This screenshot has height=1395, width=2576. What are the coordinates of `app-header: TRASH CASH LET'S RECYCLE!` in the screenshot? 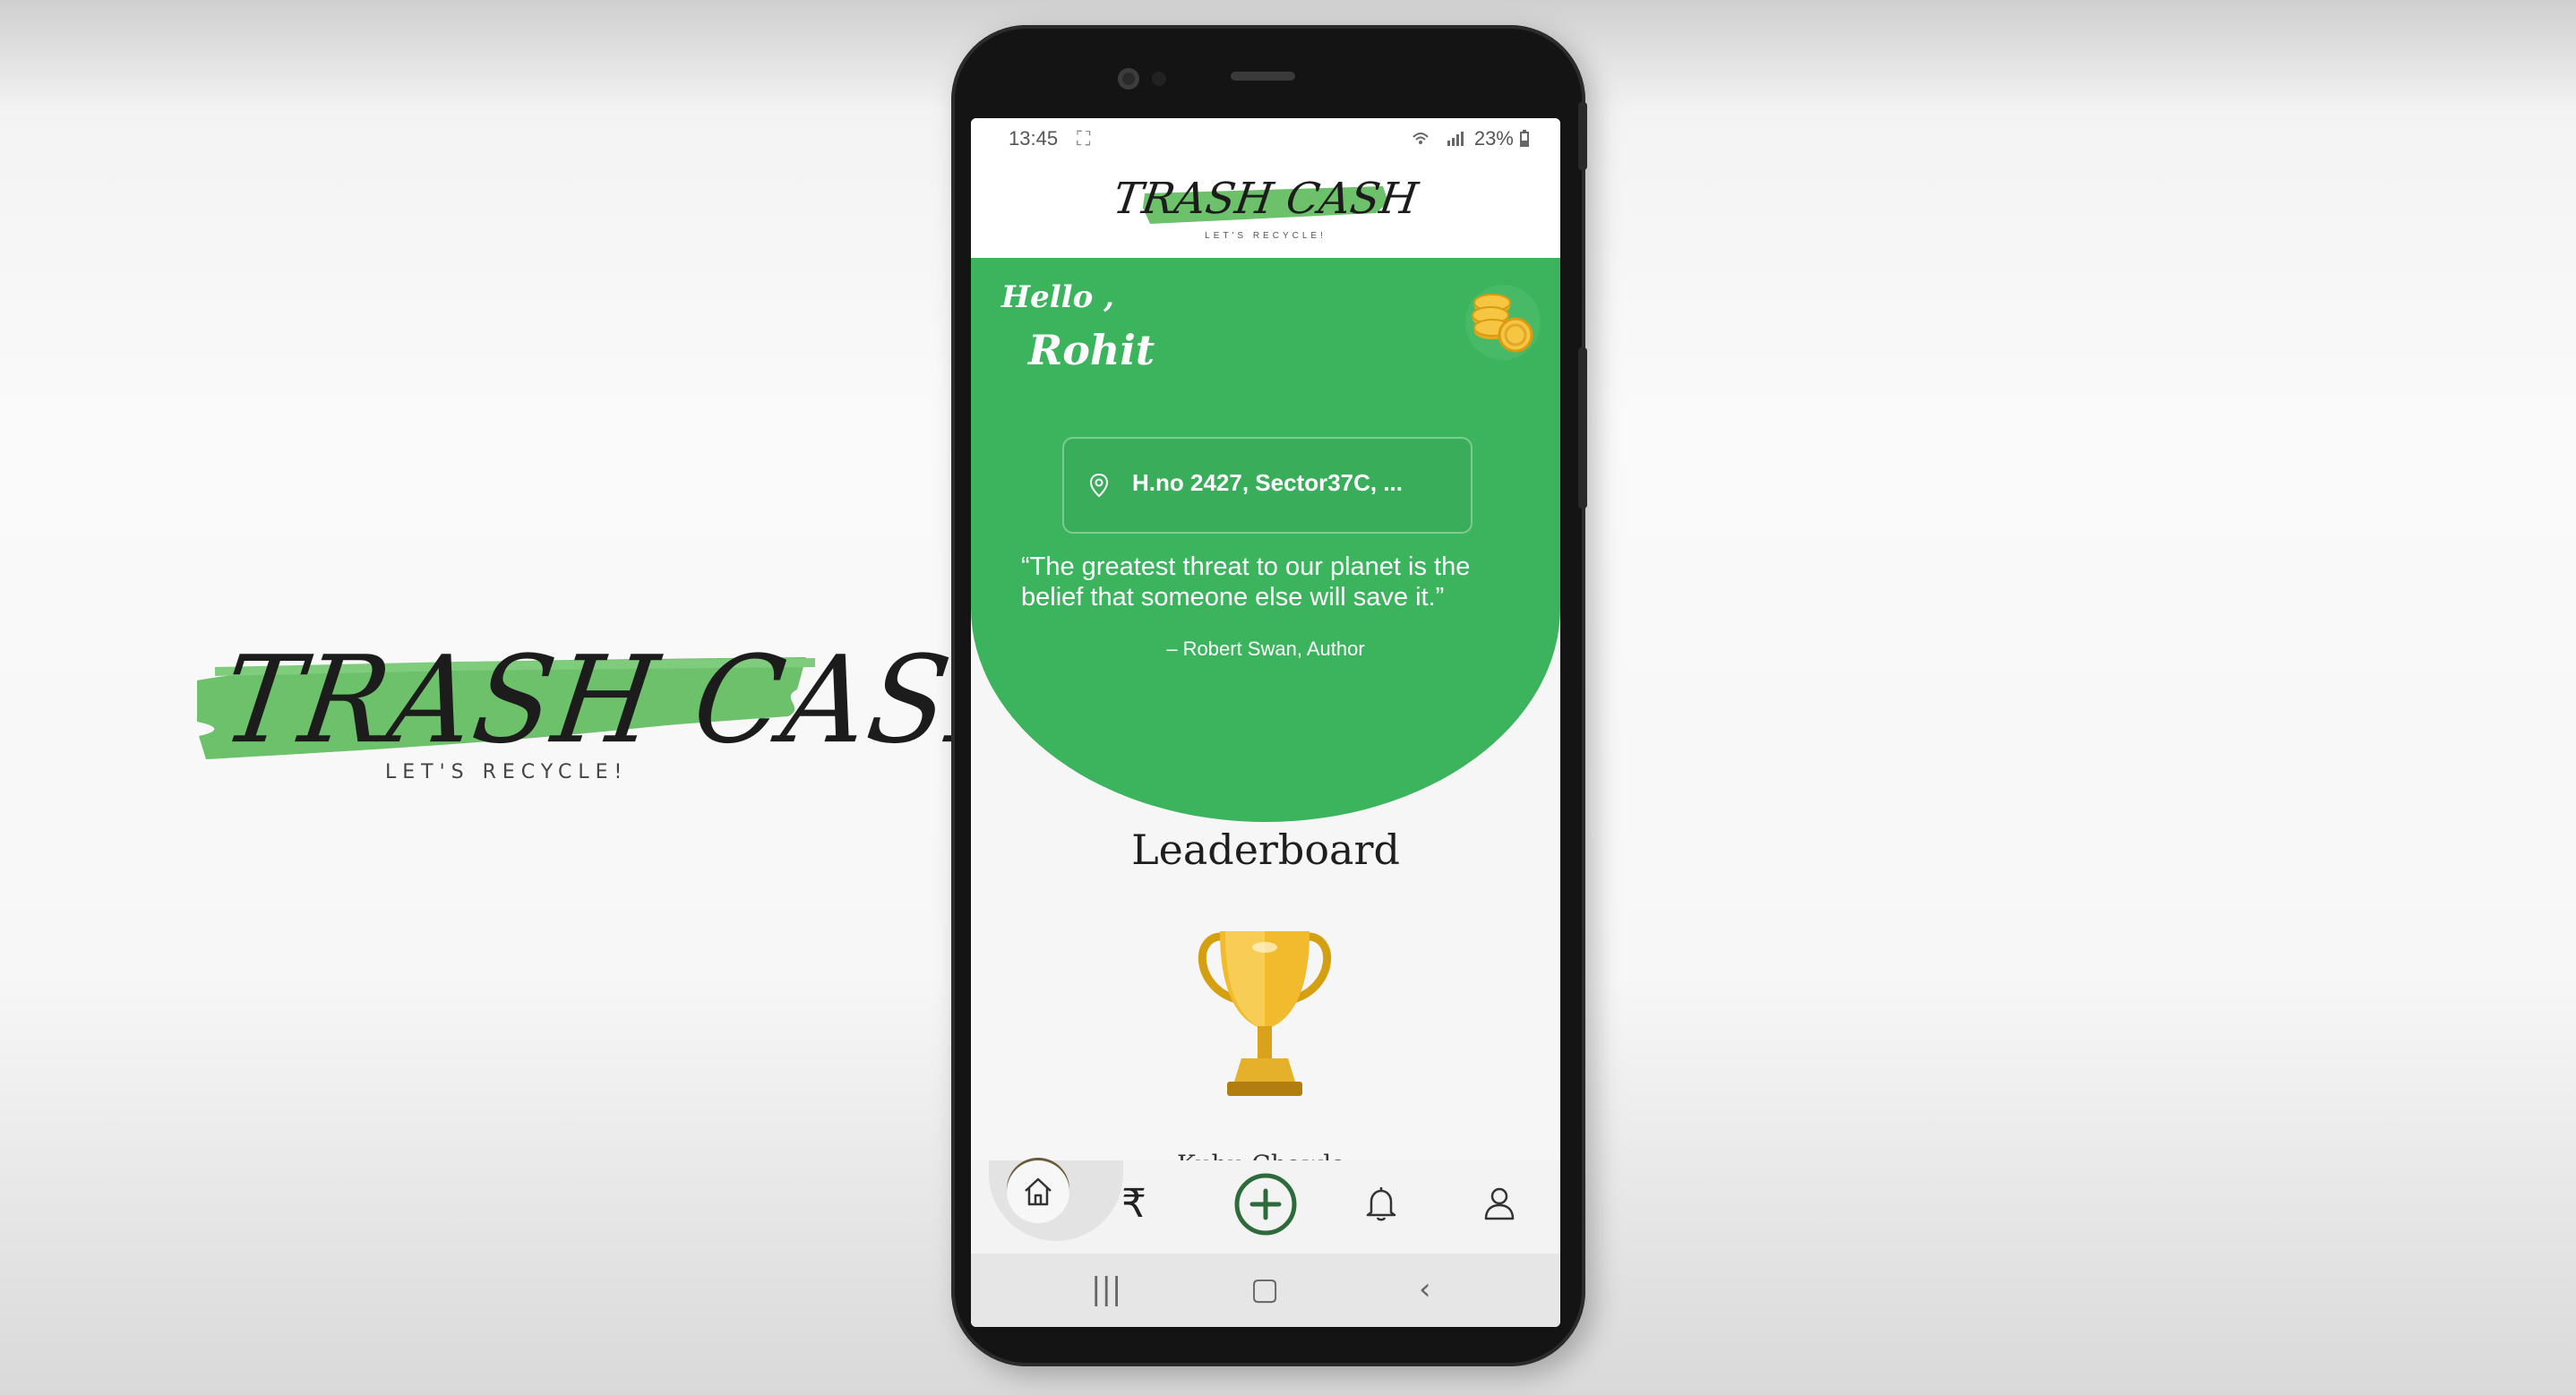 It's located at (1265, 208).